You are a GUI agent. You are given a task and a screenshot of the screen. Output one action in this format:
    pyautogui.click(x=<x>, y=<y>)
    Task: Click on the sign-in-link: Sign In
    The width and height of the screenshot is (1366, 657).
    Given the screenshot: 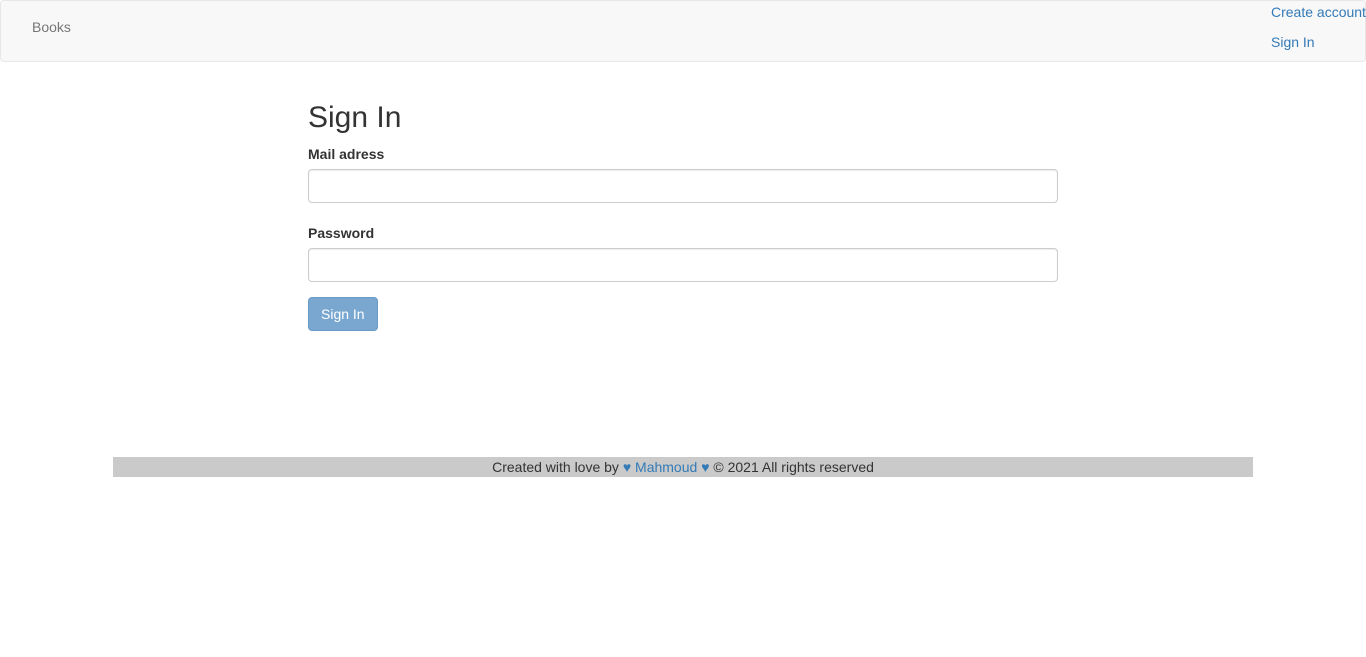 What is the action you would take?
    pyautogui.click(x=1293, y=42)
    